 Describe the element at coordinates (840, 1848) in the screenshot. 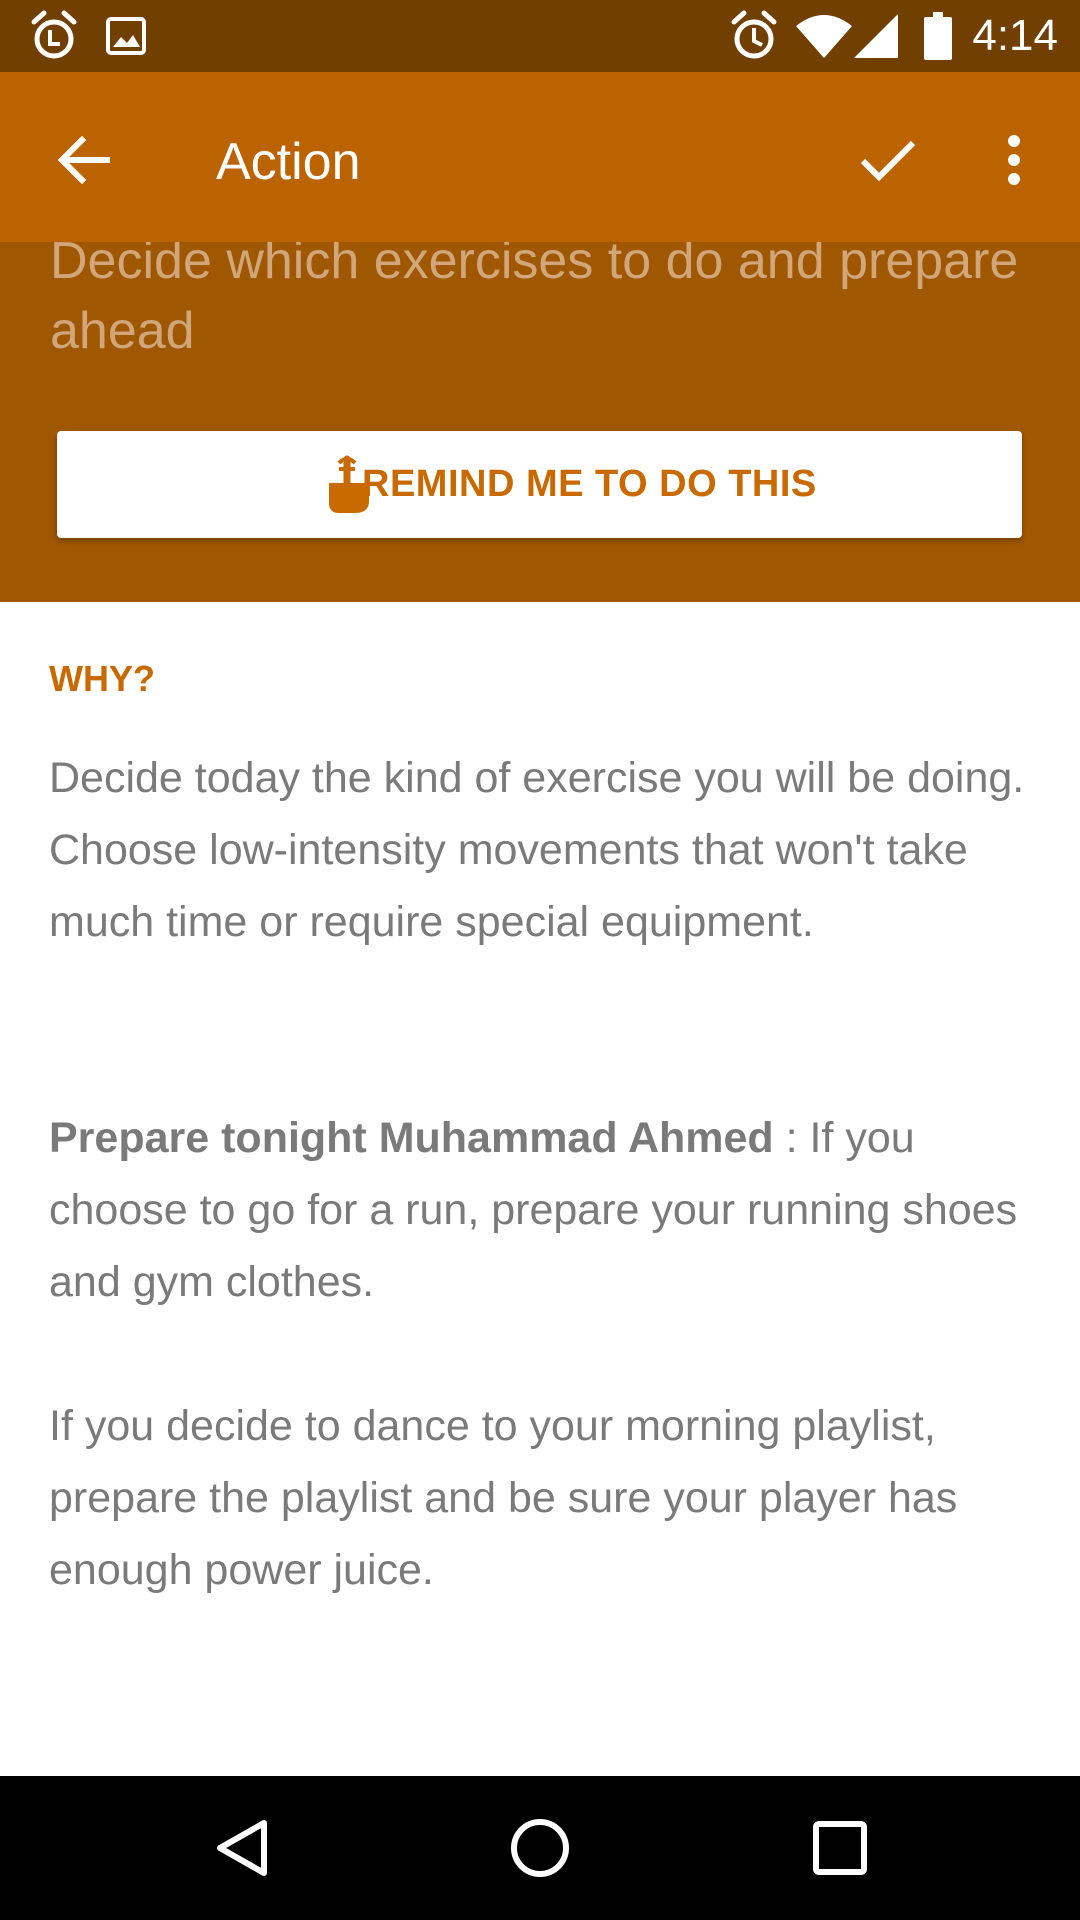

I see `recents-square-icon` at that location.